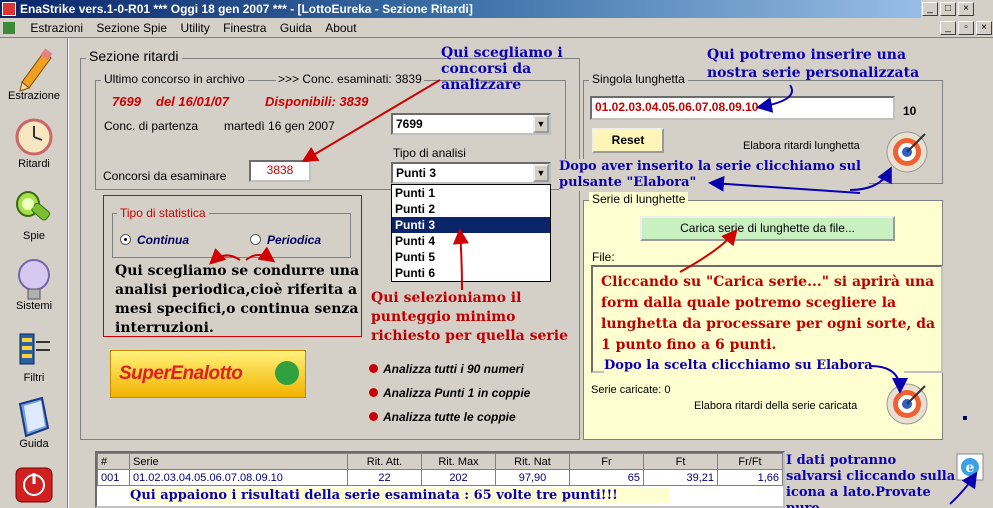  Describe the element at coordinates (238, 461) in the screenshot. I see `col-header: Serie` at that location.